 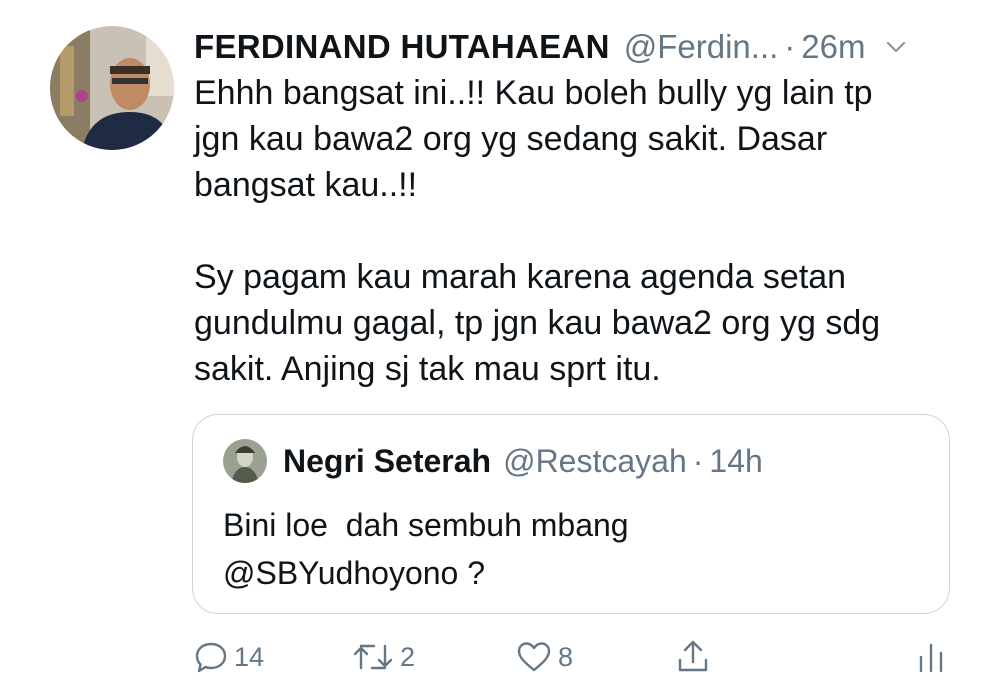 I want to click on retweet-icon, so click(x=373, y=657).